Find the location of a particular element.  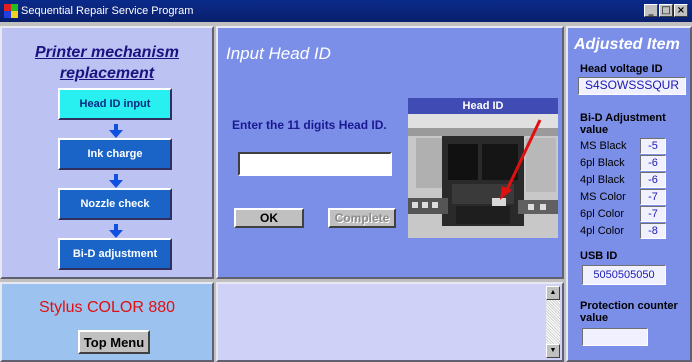

bid-name-ms-black: MS Black is located at coordinates (603, 146).